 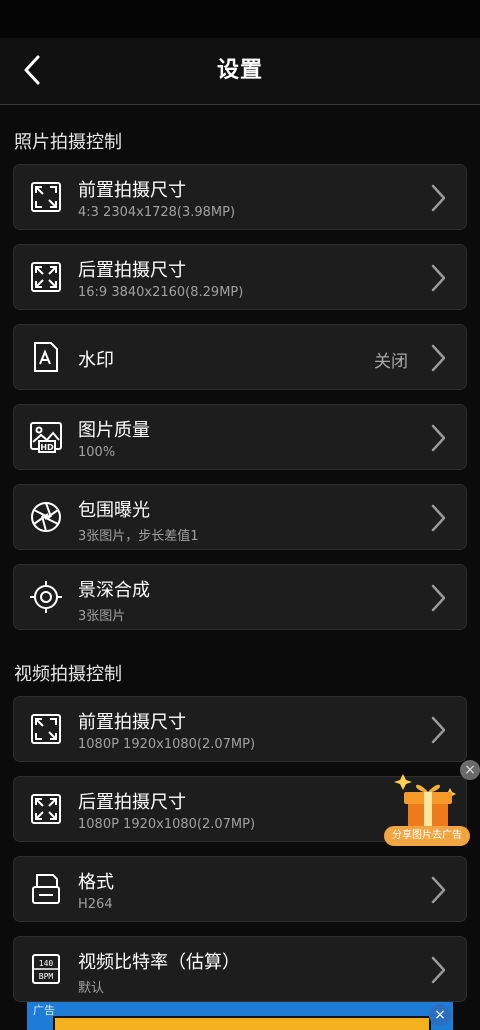 I want to click on setting-subtitle: 3张图片, so click(x=102, y=616).